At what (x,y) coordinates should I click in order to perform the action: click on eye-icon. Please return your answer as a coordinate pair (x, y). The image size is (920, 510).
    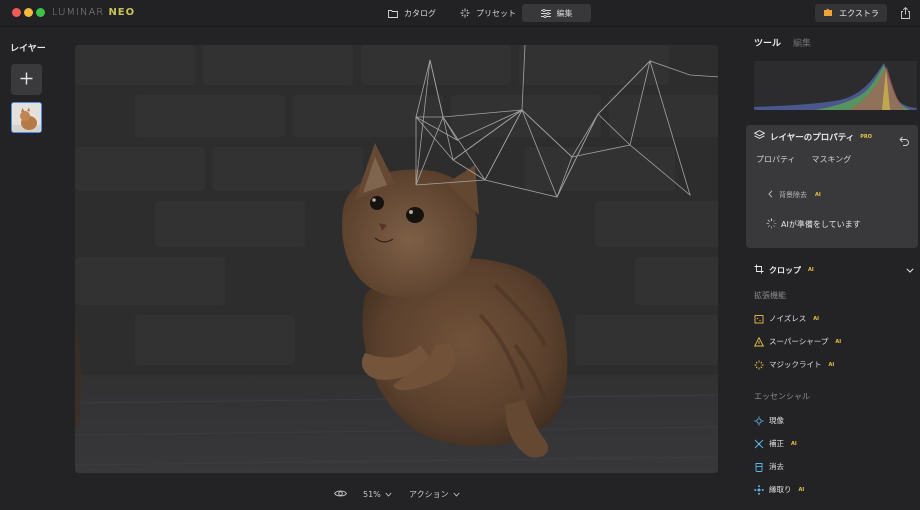
    Looking at the image, I should click on (340, 494).